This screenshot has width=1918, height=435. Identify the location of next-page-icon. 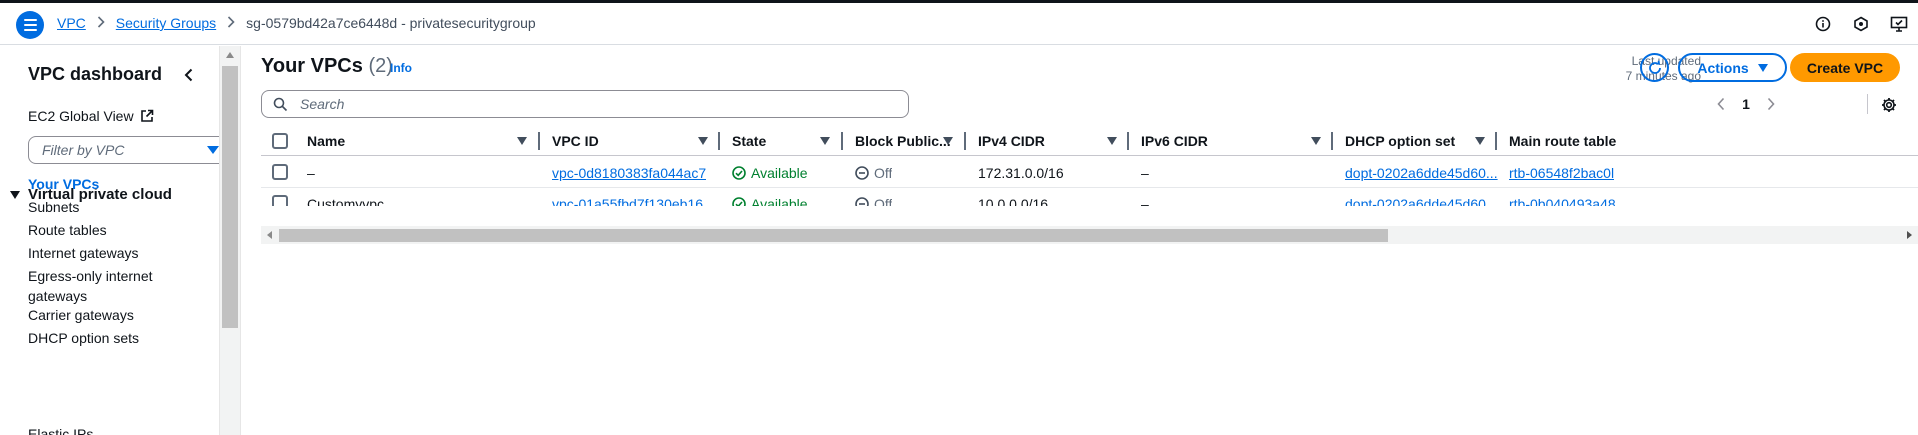
(1771, 104).